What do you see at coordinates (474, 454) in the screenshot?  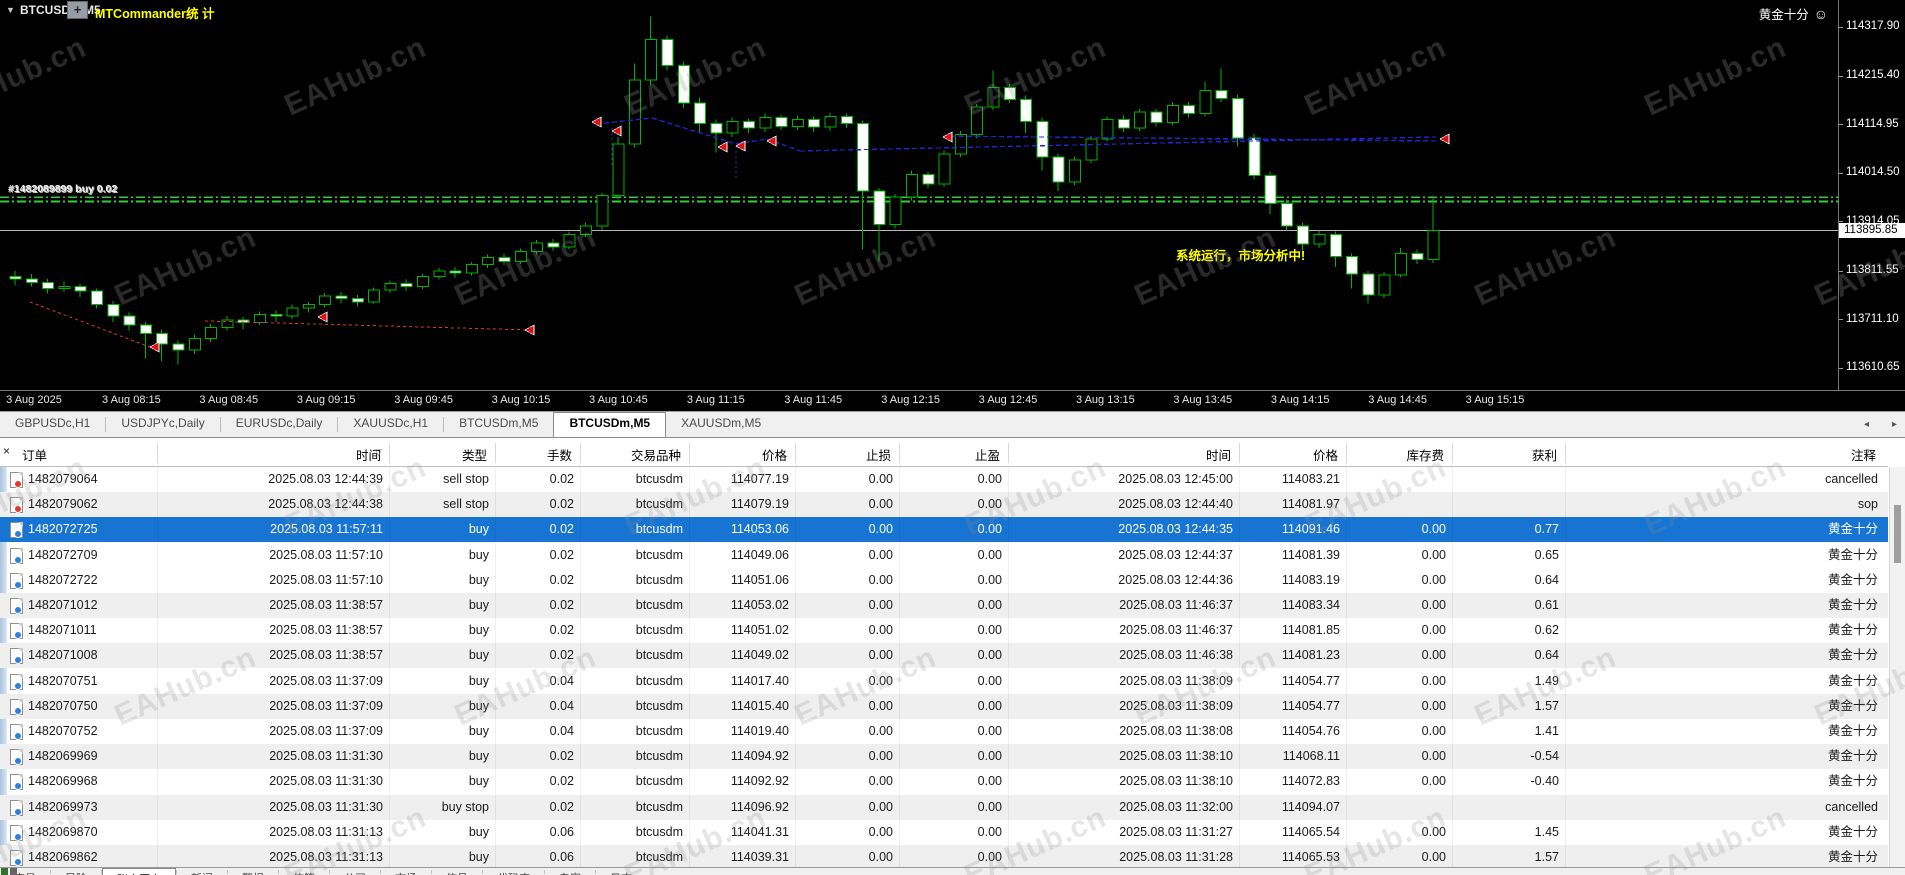 I see `col-header-type: 类型` at bounding box center [474, 454].